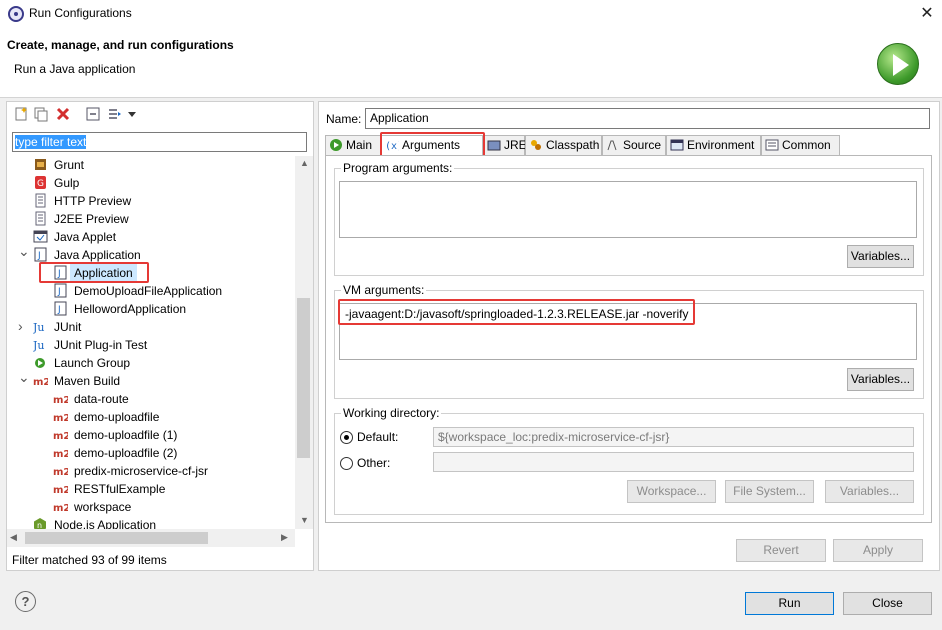  I want to click on tree-item: ⌄ m2 Maven Build, so click(151, 379).